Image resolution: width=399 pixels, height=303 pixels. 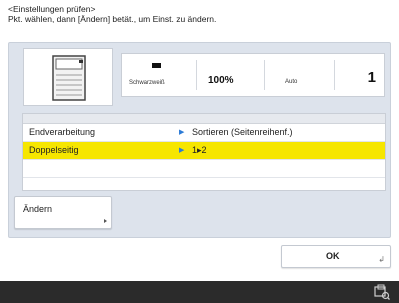 What do you see at coordinates (253, 75) in the screenshot?
I see `job-summary: Schwarzweiß 100% Auto 1` at bounding box center [253, 75].